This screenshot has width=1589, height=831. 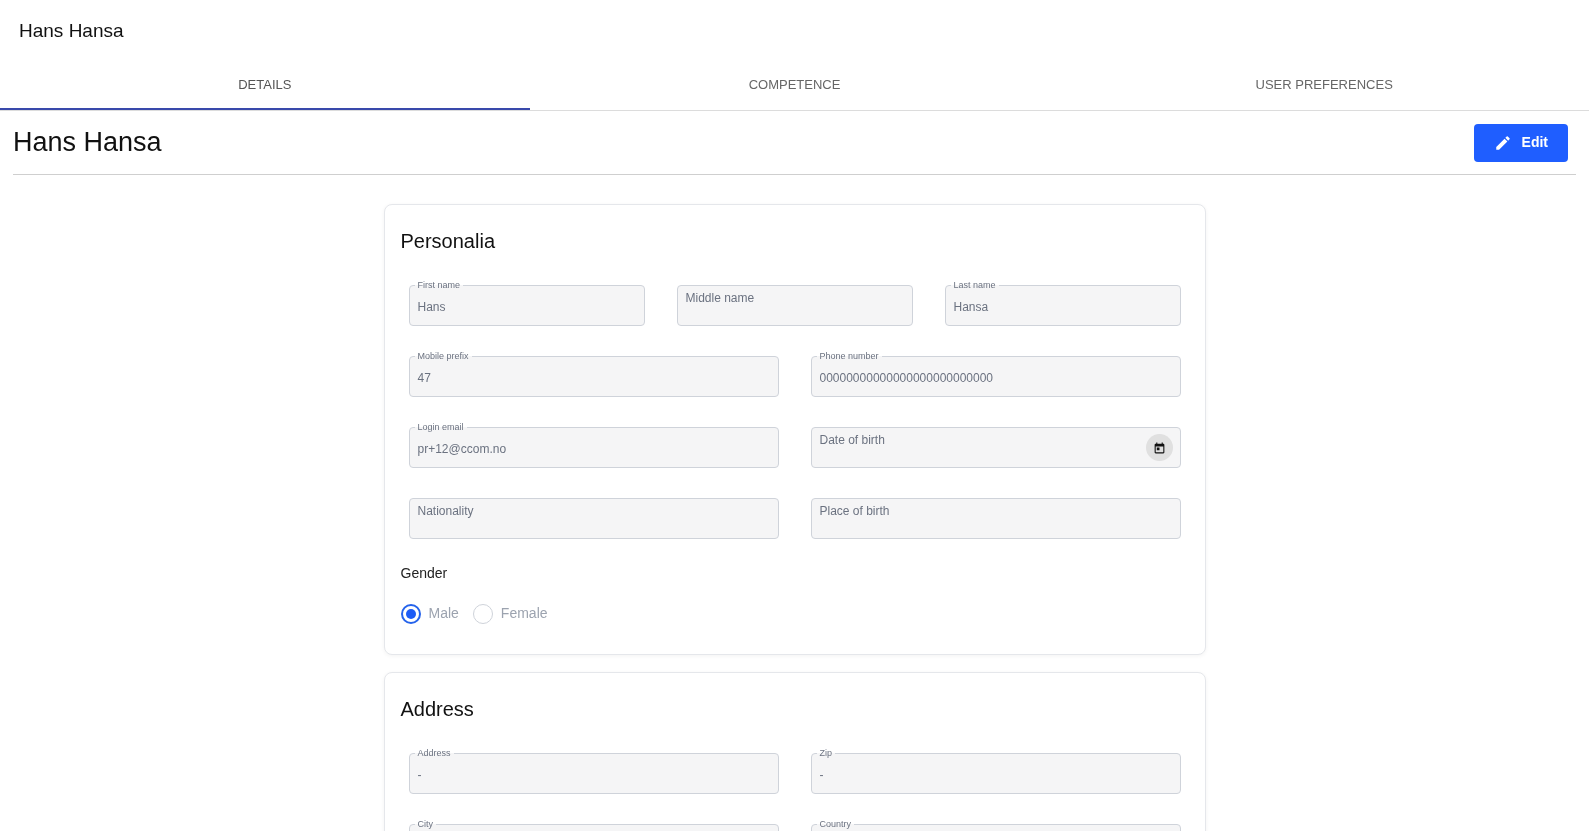 I want to click on field-label: Phone number, so click(x=849, y=356).